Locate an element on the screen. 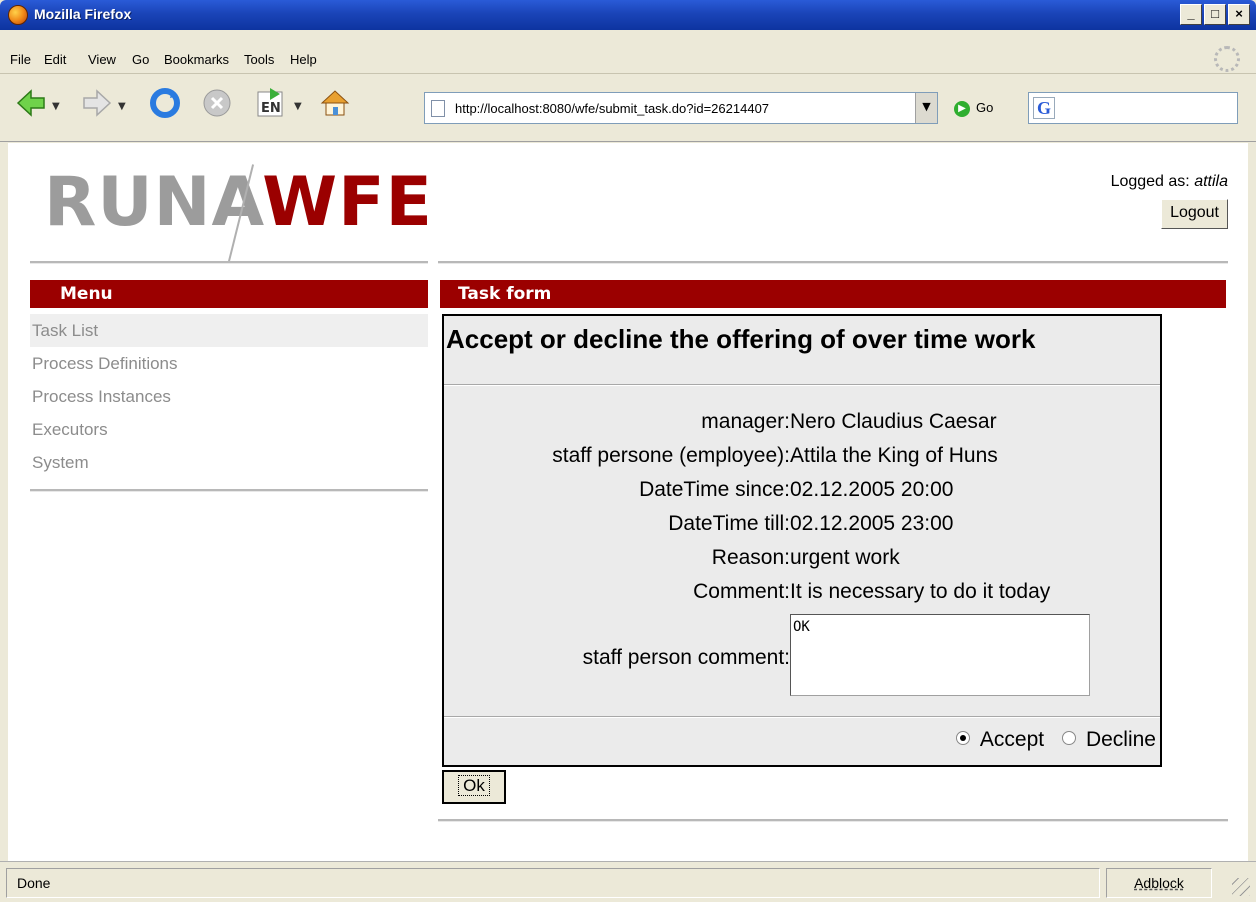  field-label: DateTime since: is located at coordinates (714, 489).